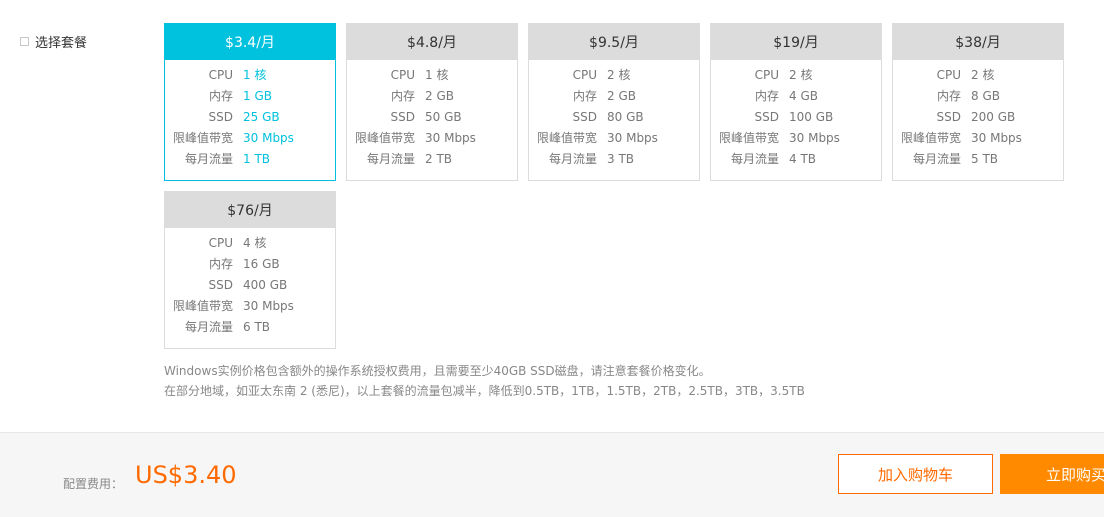 The width and height of the screenshot is (1104, 517). I want to click on spec-traffic: 每月流量 2 TB, so click(409, 159).